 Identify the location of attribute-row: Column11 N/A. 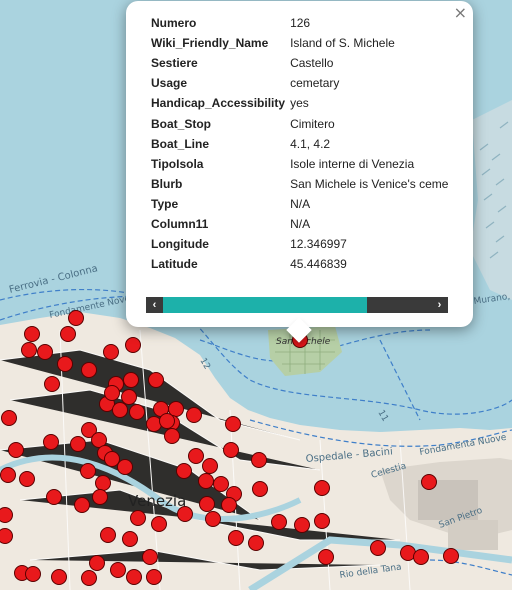
(297, 224).